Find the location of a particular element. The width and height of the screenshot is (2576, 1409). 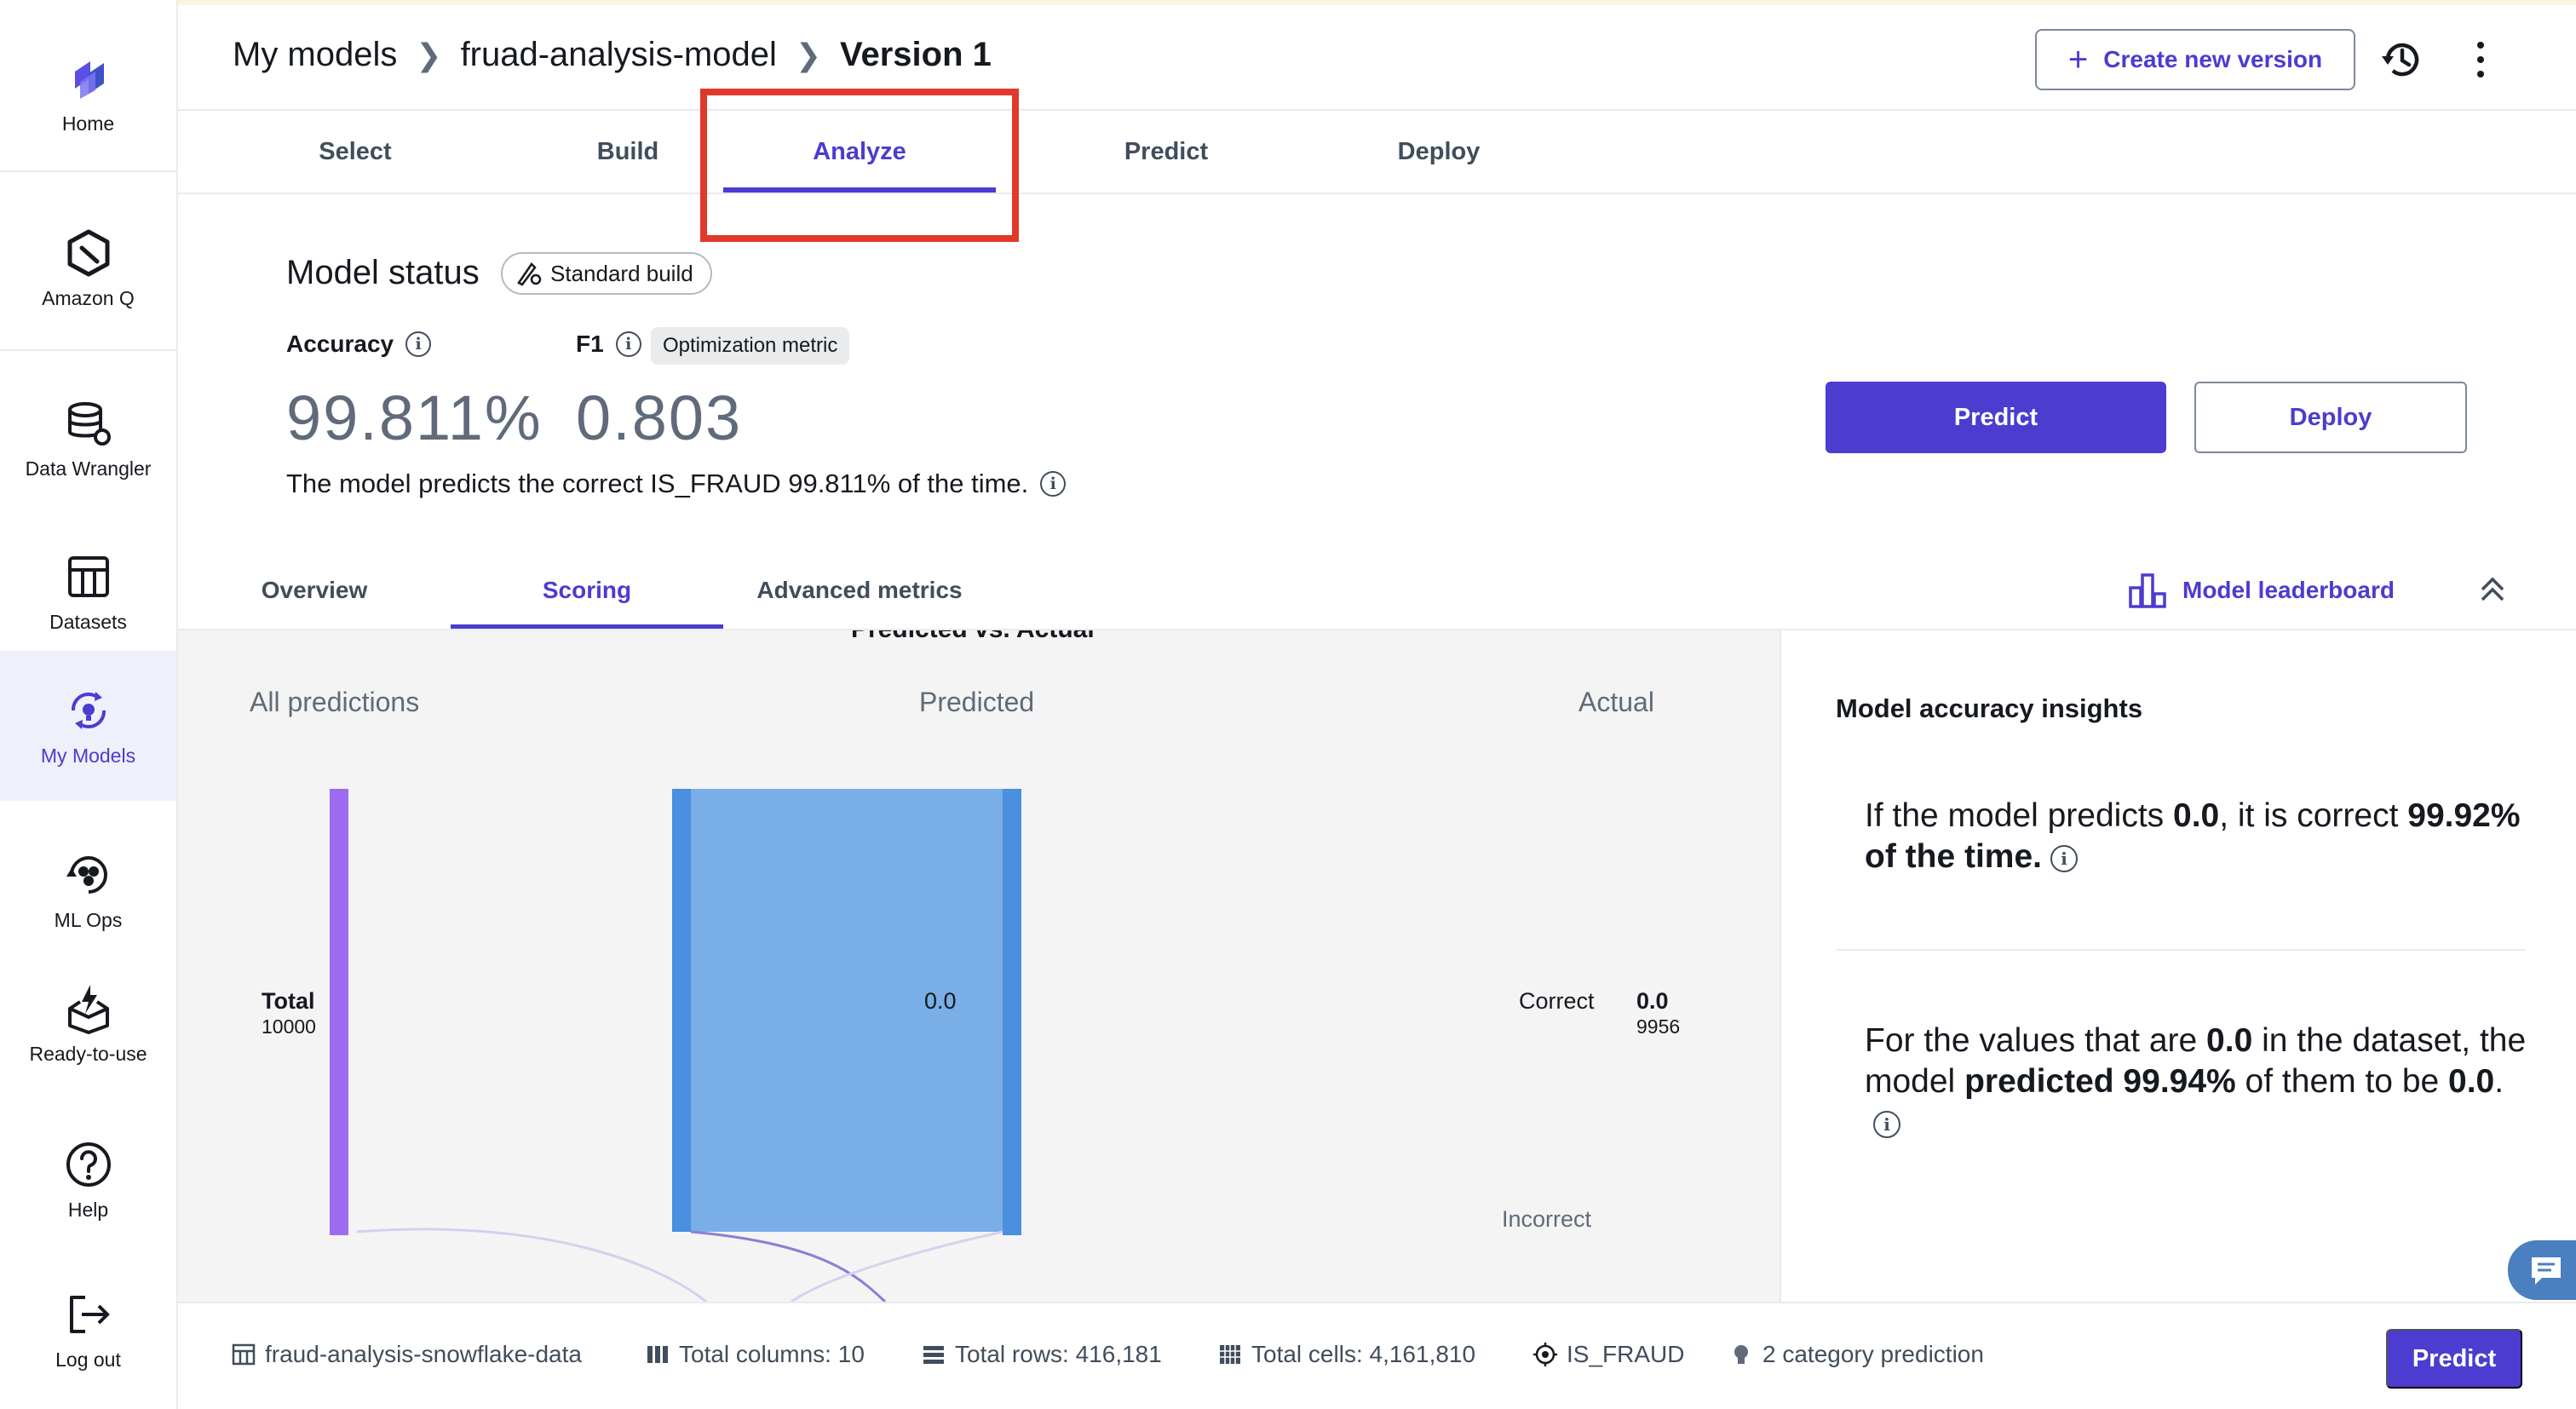

my-models-icon is located at coordinates (88, 710).